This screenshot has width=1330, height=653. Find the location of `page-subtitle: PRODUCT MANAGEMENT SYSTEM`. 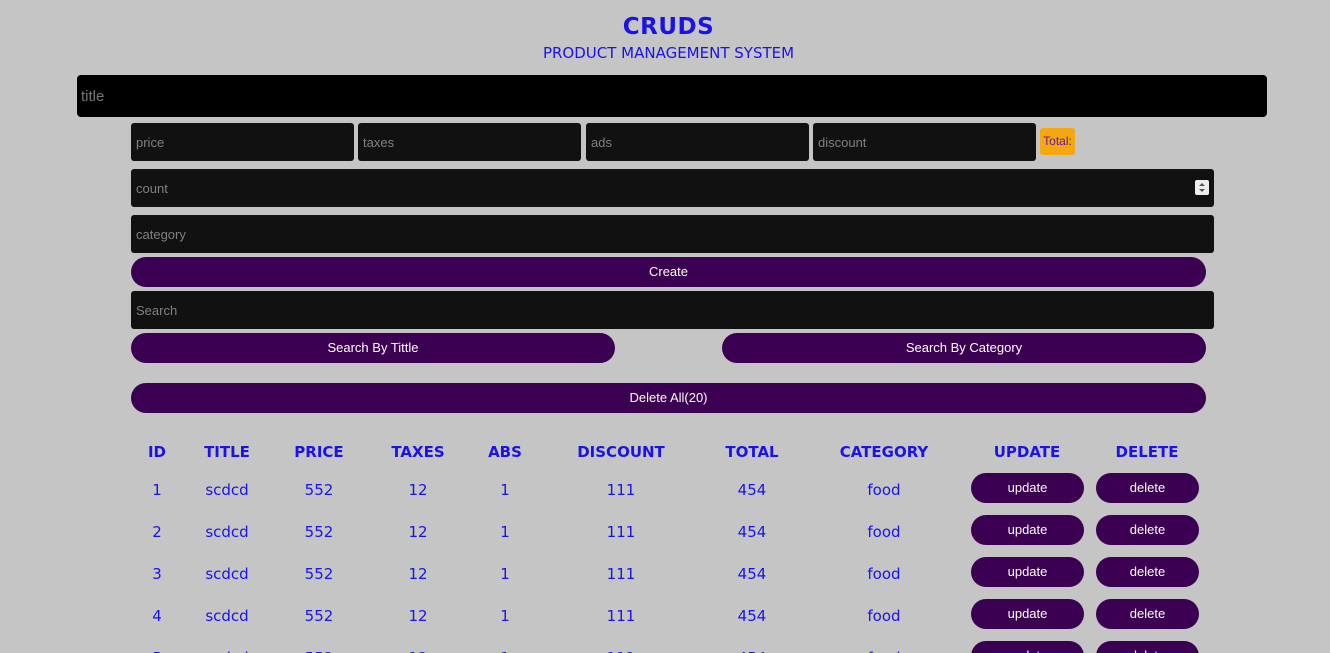

page-subtitle: PRODUCT MANAGEMENT SYSTEM is located at coordinates (668, 53).